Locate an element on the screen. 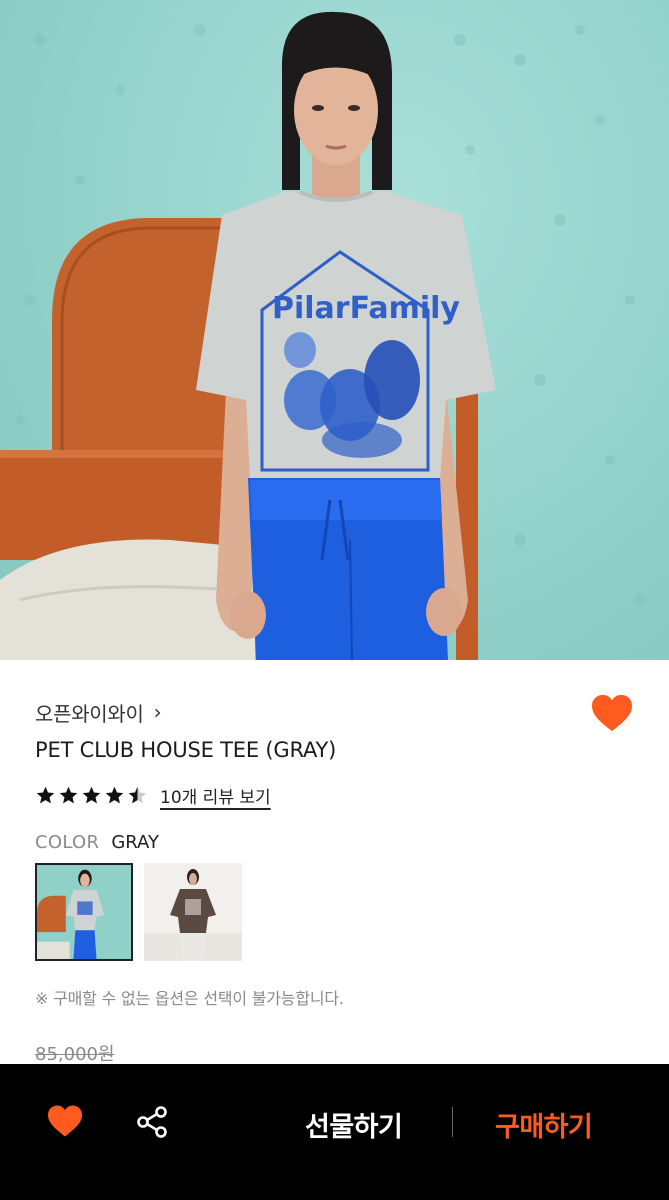 The height and width of the screenshot is (1200, 669). brand-link: 오픈와이와이 › is located at coordinates (98, 712).